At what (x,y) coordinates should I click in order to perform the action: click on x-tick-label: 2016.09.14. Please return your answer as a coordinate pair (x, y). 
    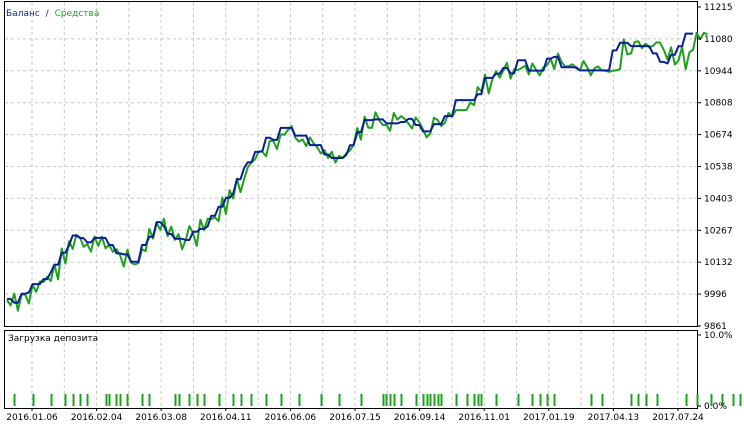
    Looking at the image, I should click on (420, 418).